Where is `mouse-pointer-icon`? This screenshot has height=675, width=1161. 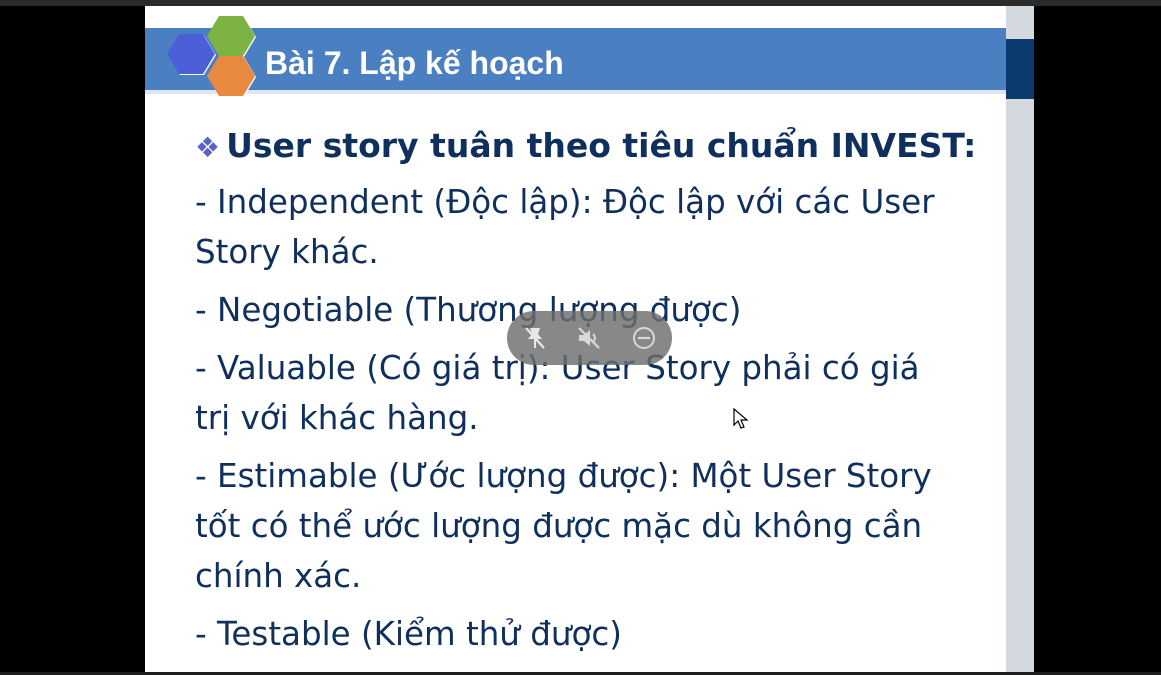
mouse-pointer-icon is located at coordinates (741, 418).